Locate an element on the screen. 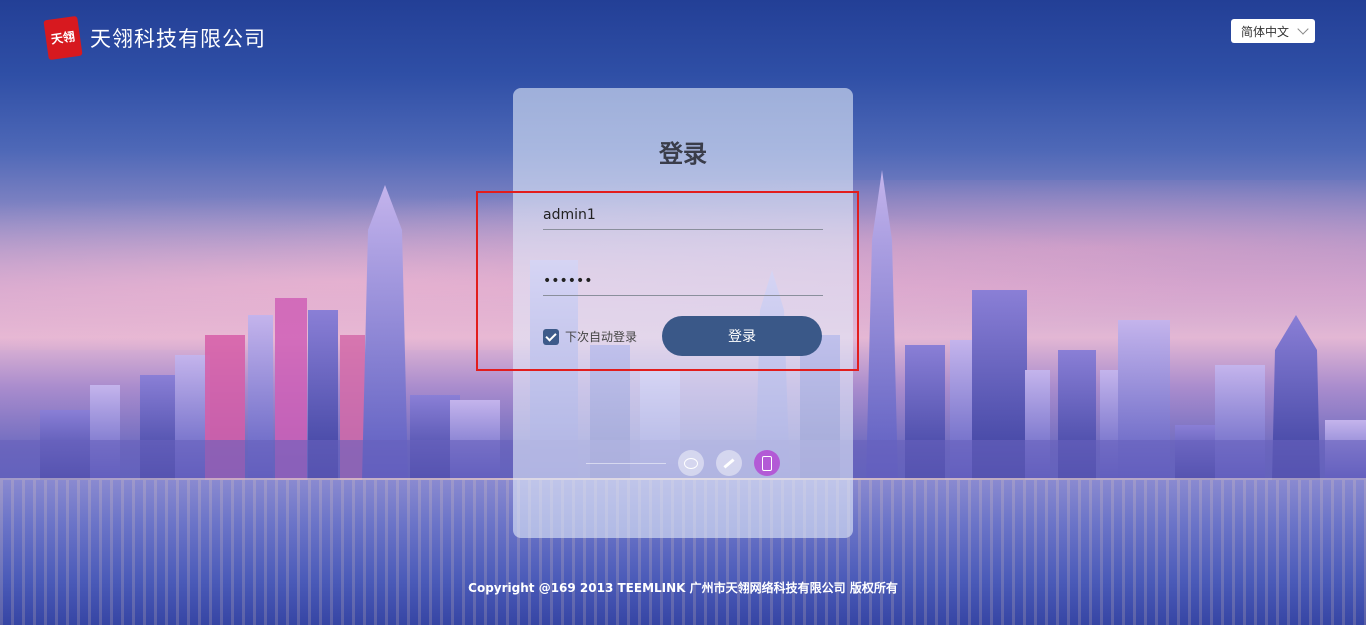 The height and width of the screenshot is (625, 1366). password-field is located at coordinates (683, 279).